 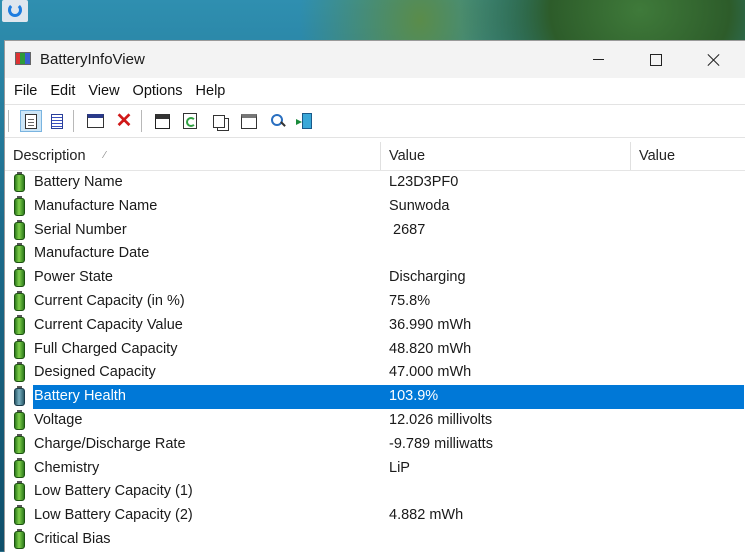 What do you see at coordinates (207, 397) in the screenshot?
I see `item-description: Battery Health` at bounding box center [207, 397].